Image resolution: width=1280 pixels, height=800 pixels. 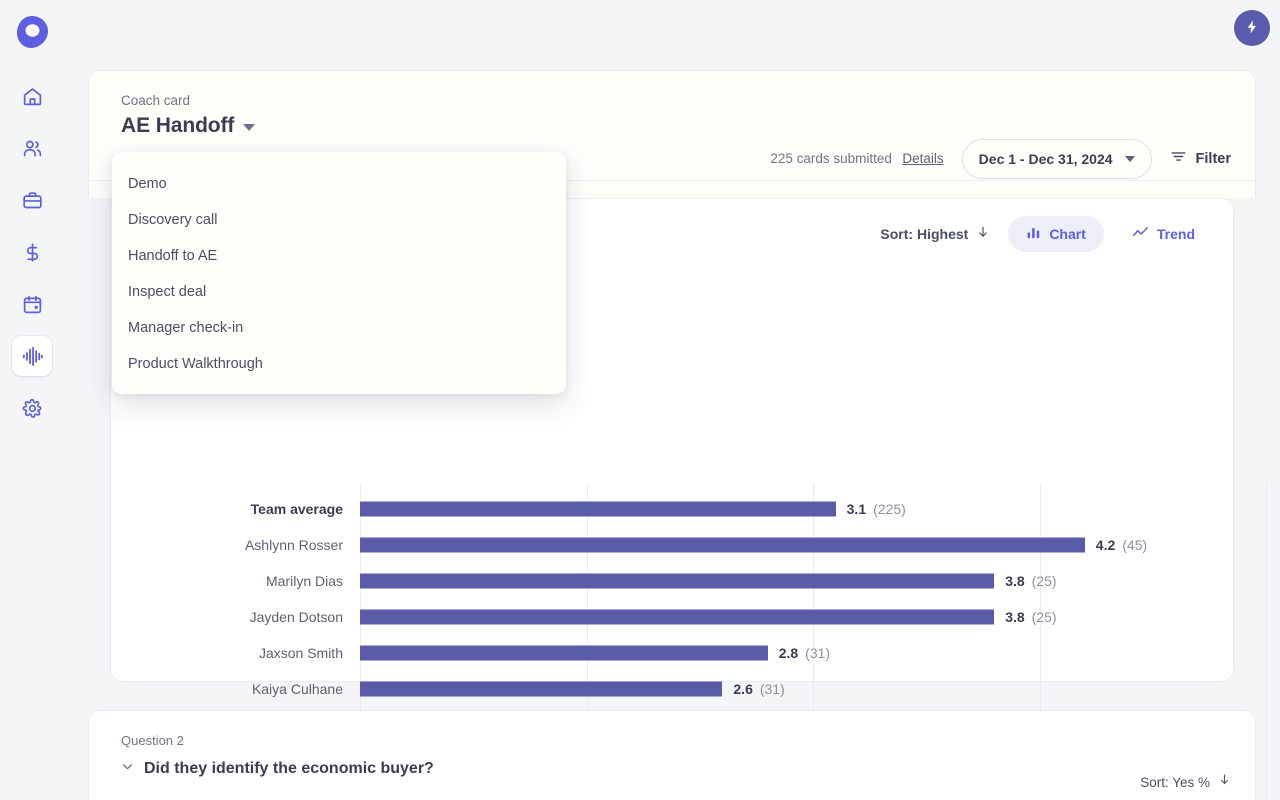 I want to click on chart-bar-value-count: (45), so click(x=1135, y=545).